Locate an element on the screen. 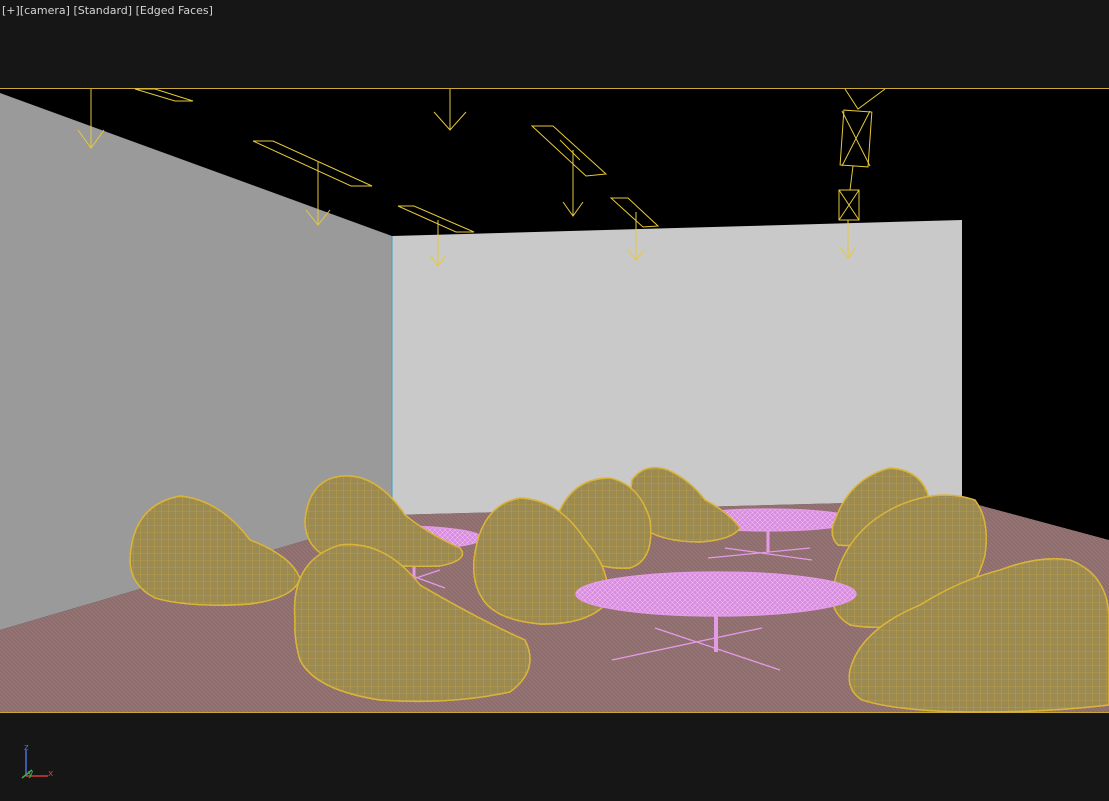 The width and height of the screenshot is (1109, 801). viewport-menu-edged-faces: [Edged Faces] is located at coordinates (174, 10).